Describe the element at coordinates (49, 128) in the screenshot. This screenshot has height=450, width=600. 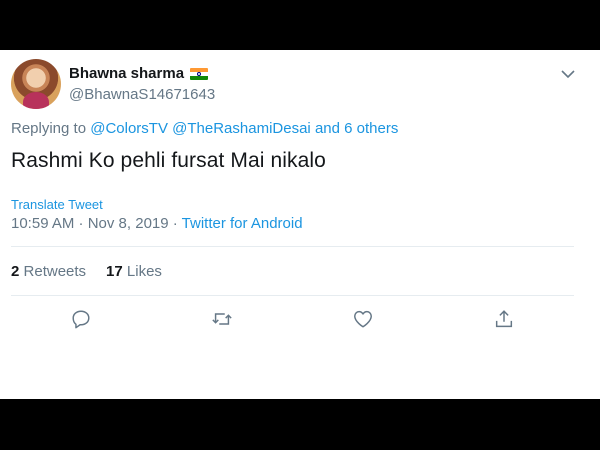
I see `replying-prefix: Replying to` at that location.